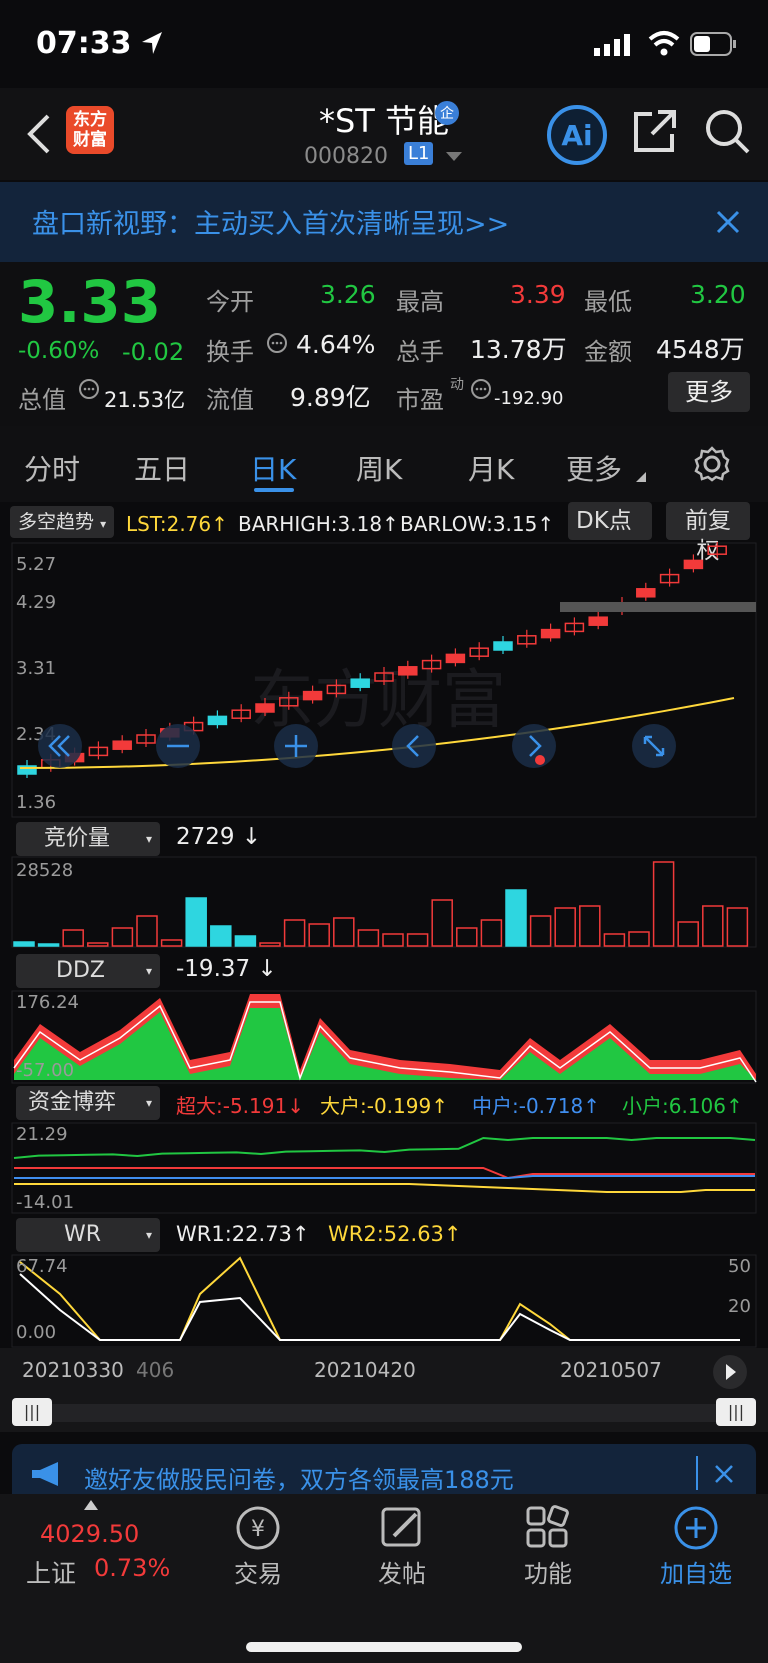 The image size is (768, 1663). I want to click on index-pct: 0.73%, so click(132, 1568).